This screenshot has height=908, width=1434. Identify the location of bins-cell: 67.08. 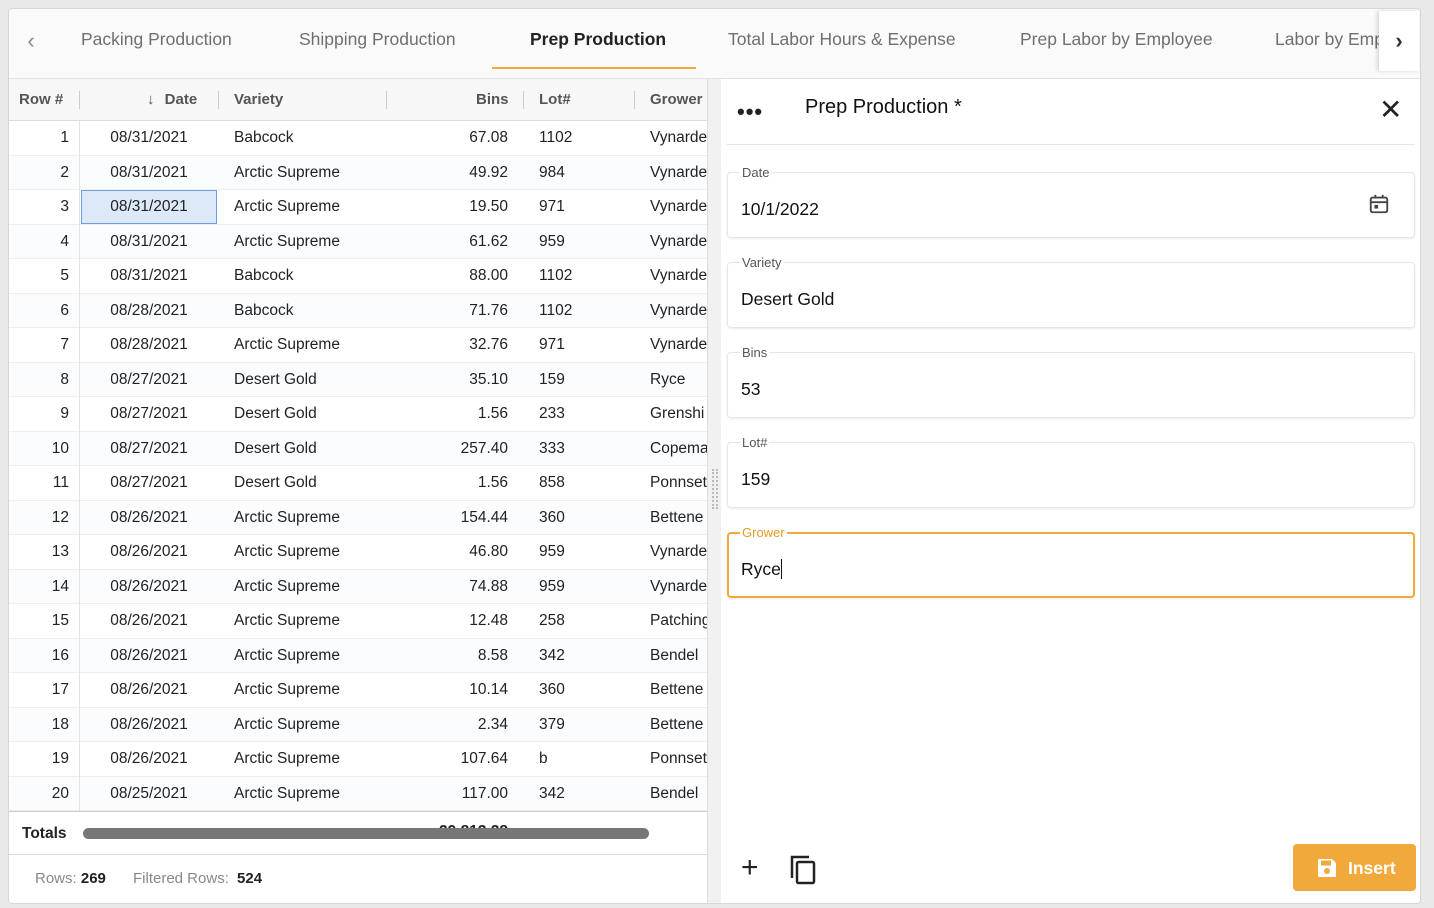
(448, 138).